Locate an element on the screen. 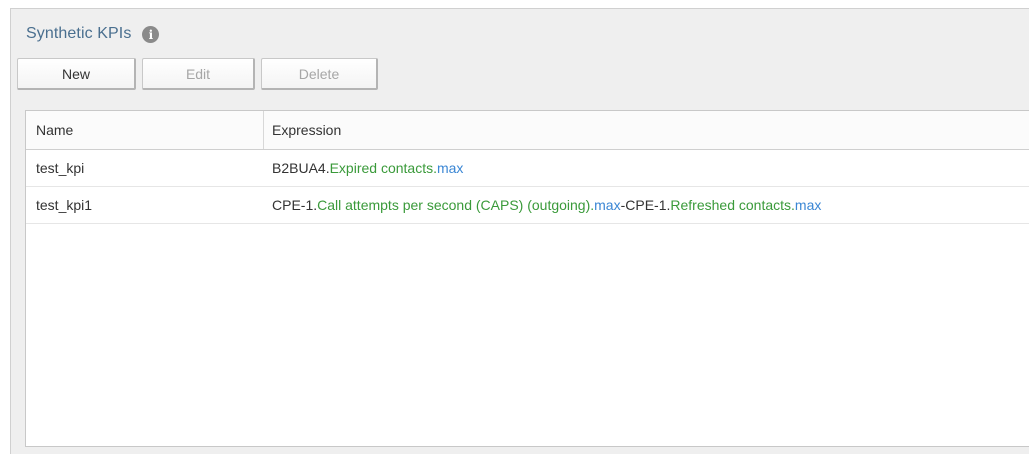  panel-header: Synthetic KPIs i is located at coordinates (93, 34).